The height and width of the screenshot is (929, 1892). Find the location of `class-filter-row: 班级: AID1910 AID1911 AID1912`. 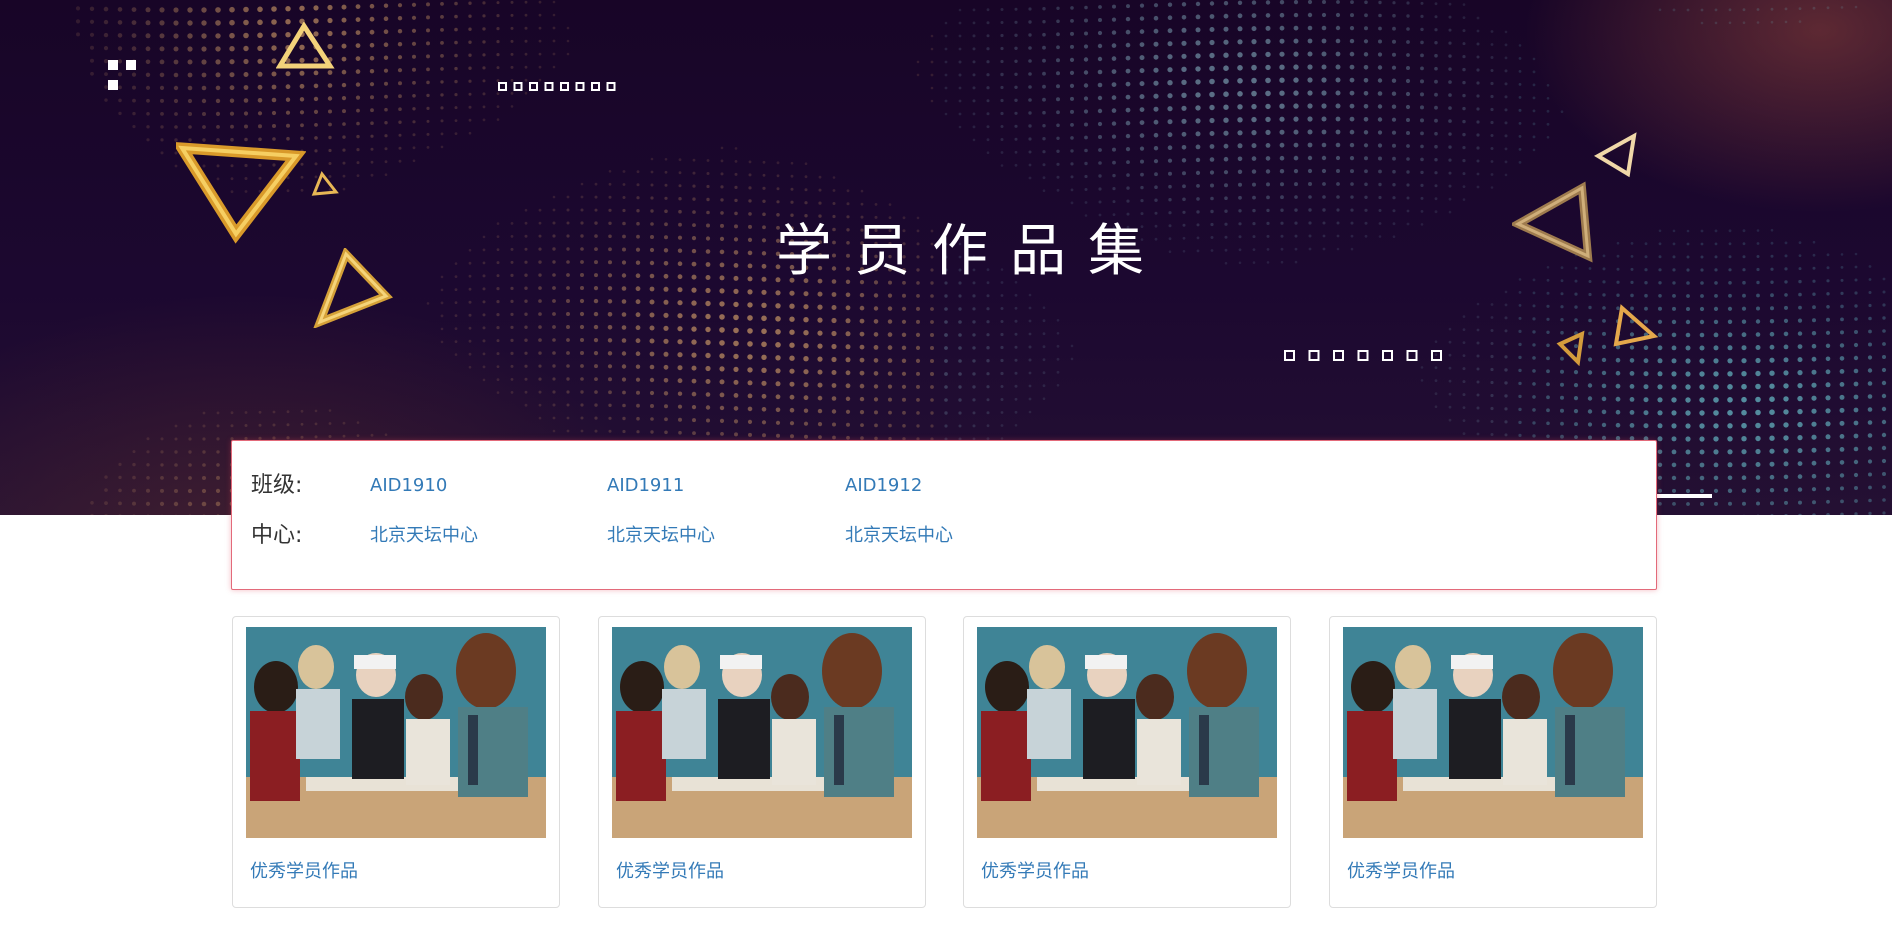

class-filter-row: 班级: AID1910 AID1911 AID1912 is located at coordinates (944, 486).